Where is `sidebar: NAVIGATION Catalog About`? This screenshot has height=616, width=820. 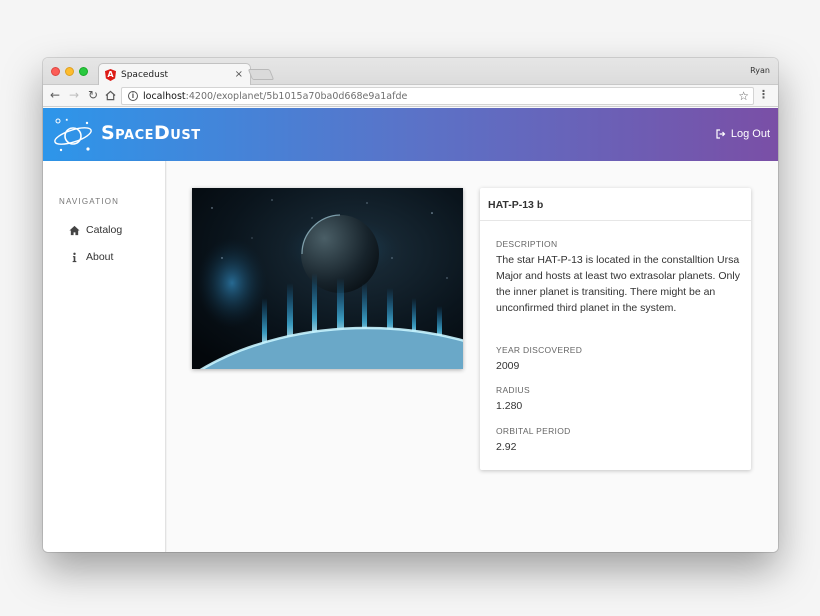
sidebar: NAVIGATION Catalog About is located at coordinates (104, 356).